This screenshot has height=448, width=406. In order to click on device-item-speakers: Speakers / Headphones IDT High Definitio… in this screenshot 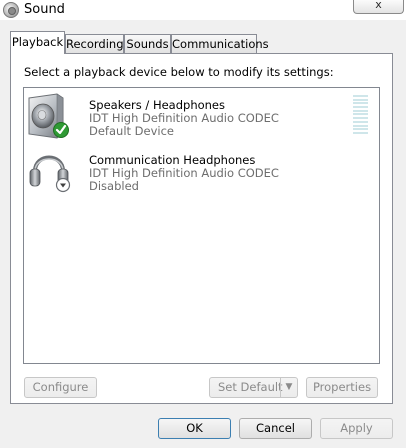, I will do `click(201, 114)`.